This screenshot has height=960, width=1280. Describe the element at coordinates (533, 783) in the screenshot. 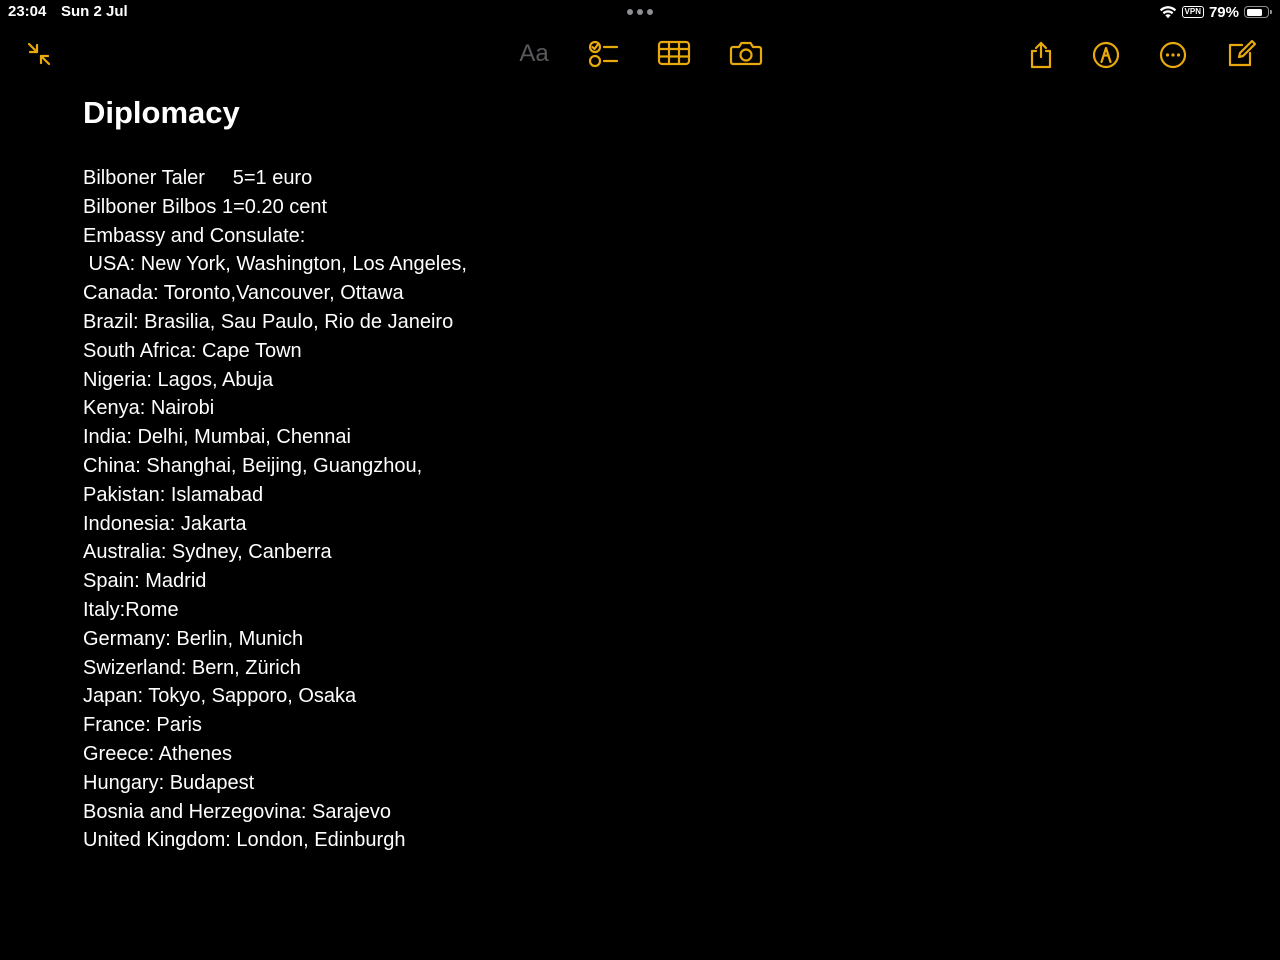

I see `note-line: Hungary: Budapest` at that location.